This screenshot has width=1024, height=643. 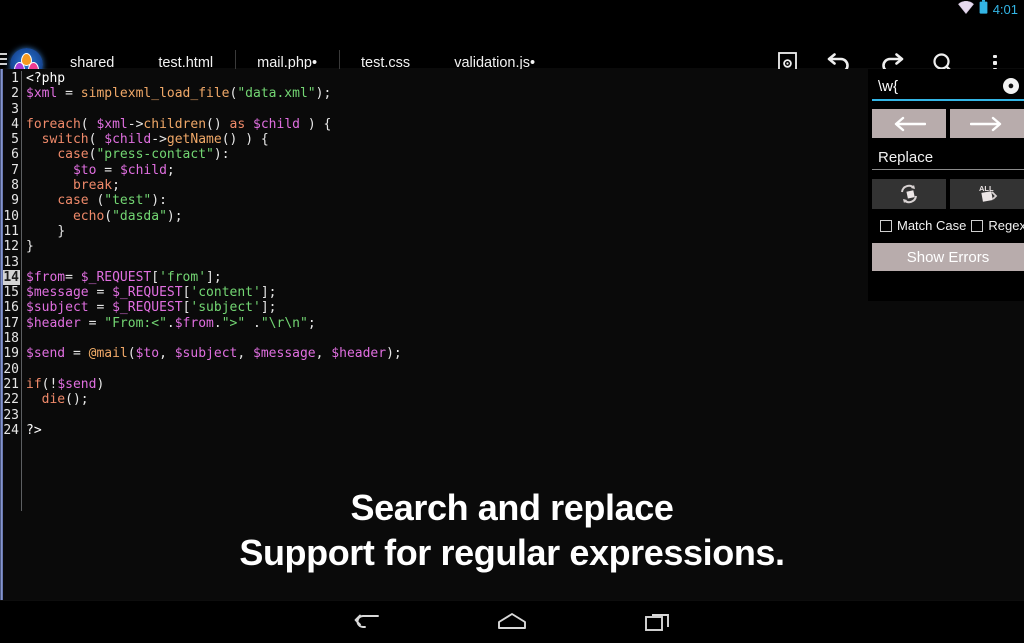 I want to click on android-navigation-bar, so click(x=512, y=621).